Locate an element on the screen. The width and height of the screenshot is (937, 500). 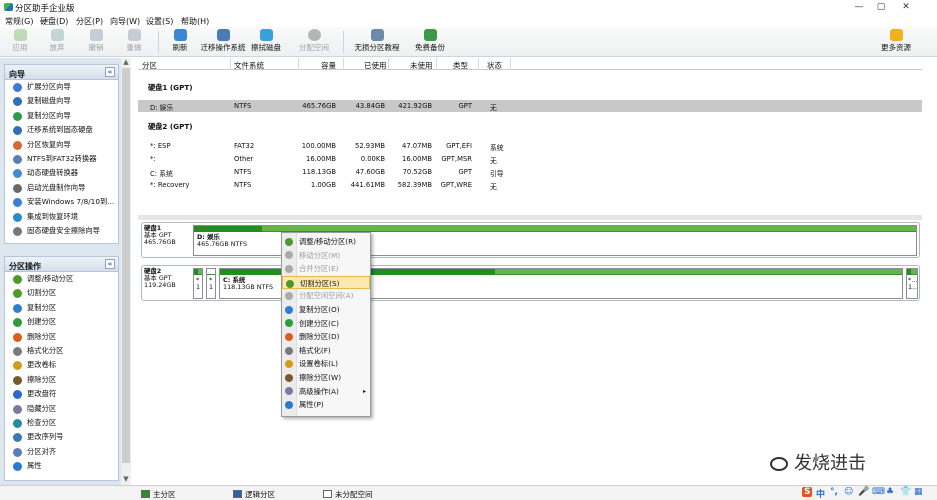
tray-icon-1: 中 is located at coordinates (820, 493).